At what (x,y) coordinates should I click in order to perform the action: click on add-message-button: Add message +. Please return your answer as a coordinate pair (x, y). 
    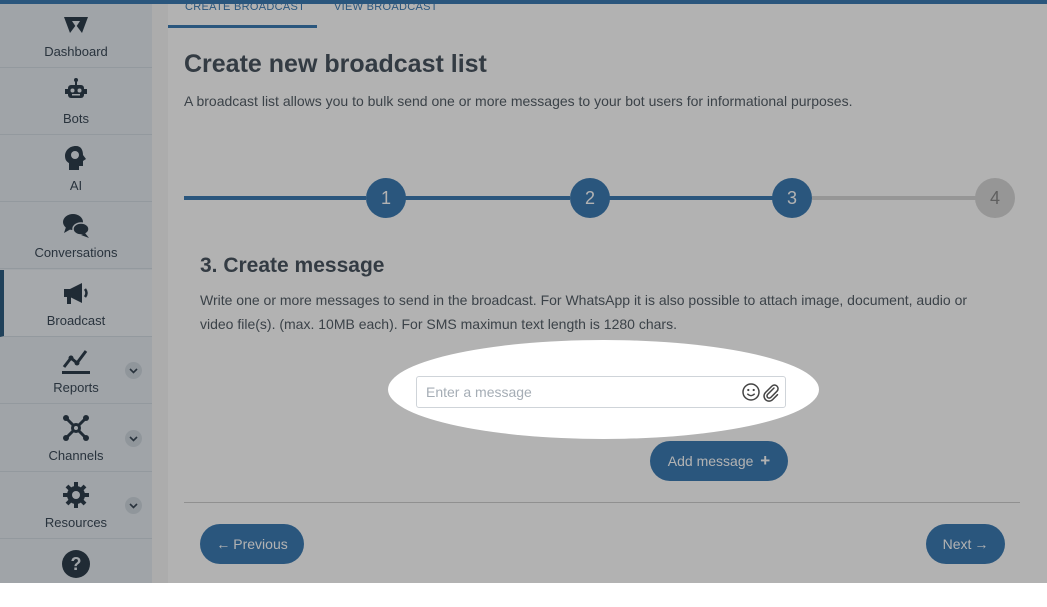
    Looking at the image, I should click on (719, 461).